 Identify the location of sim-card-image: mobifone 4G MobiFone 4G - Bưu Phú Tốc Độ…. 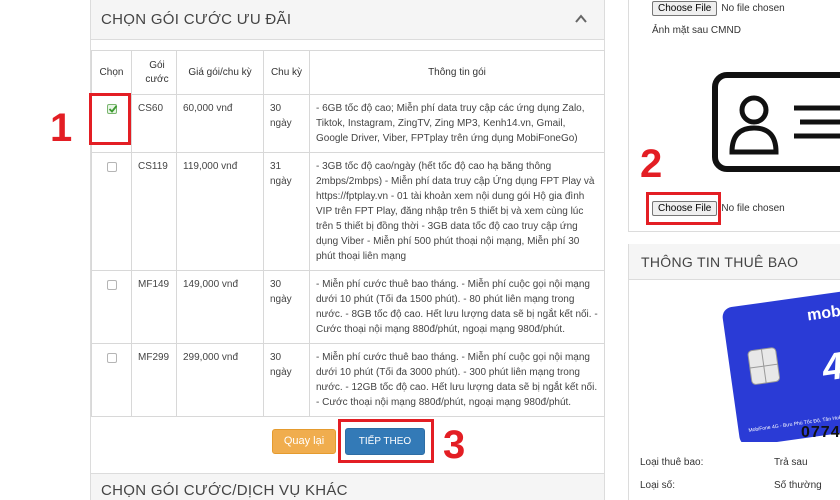
(781, 366).